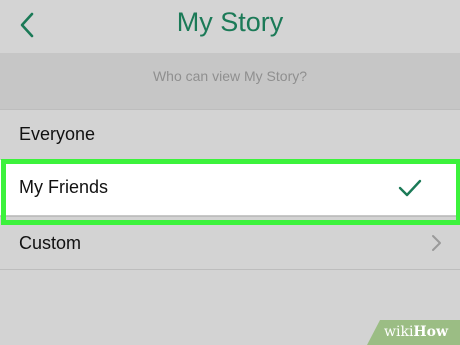 This screenshot has width=460, height=345. Describe the element at coordinates (64, 187) in the screenshot. I see `option-label: My Friends` at that location.